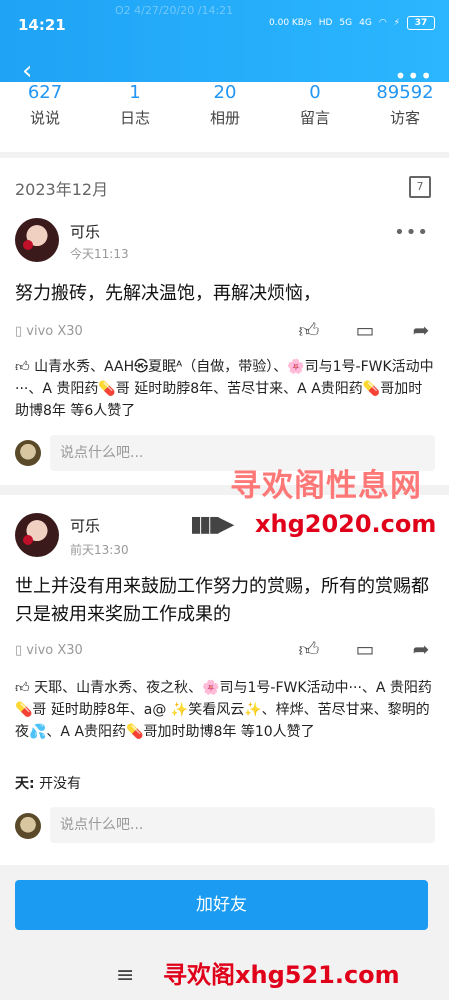 This screenshot has width=449, height=1000. Describe the element at coordinates (225, 783) in the screenshot. I see `comment-item: 天: 开没有` at that location.